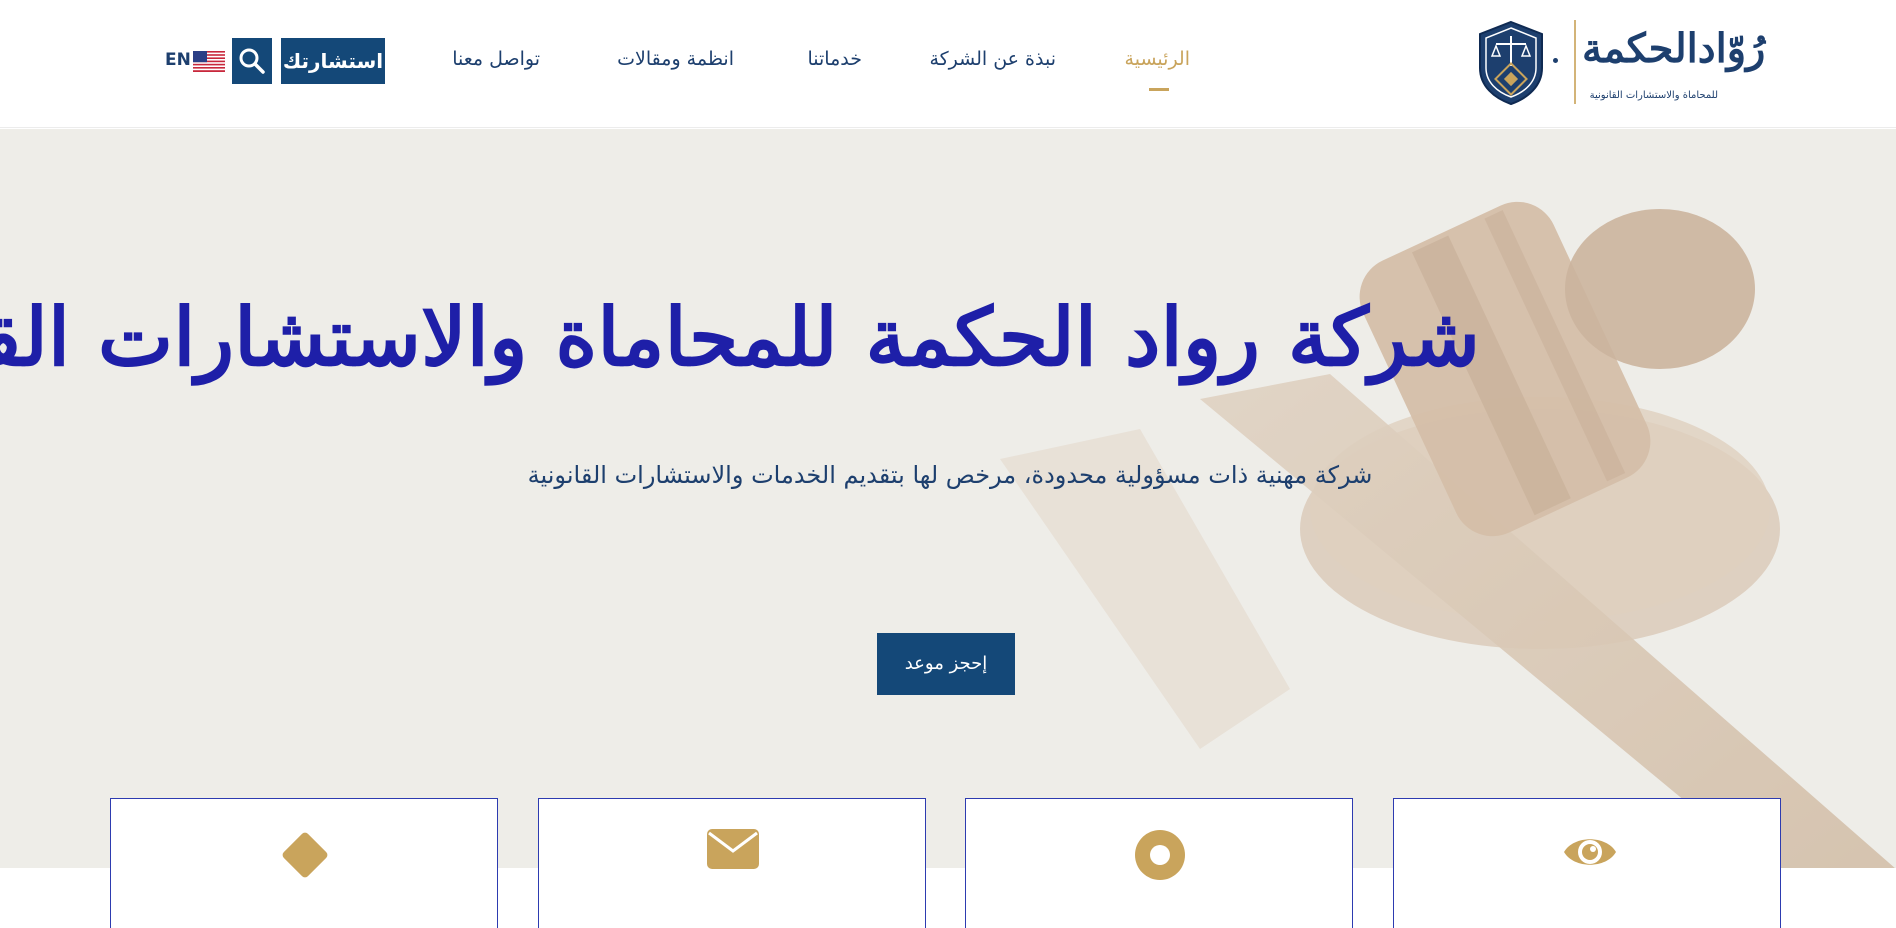 The image size is (1896, 928). What do you see at coordinates (1159, 89) in the screenshot?
I see `nav-active-underline` at bounding box center [1159, 89].